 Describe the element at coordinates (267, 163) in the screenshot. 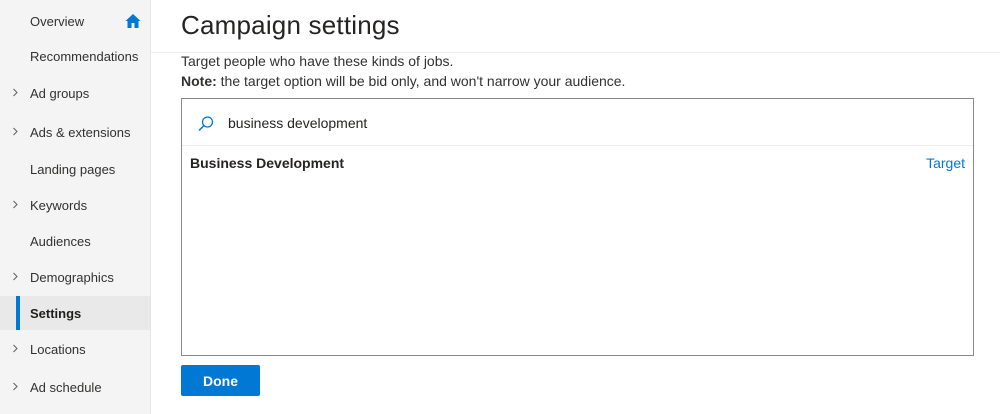

I see `result-name: Business Development` at that location.